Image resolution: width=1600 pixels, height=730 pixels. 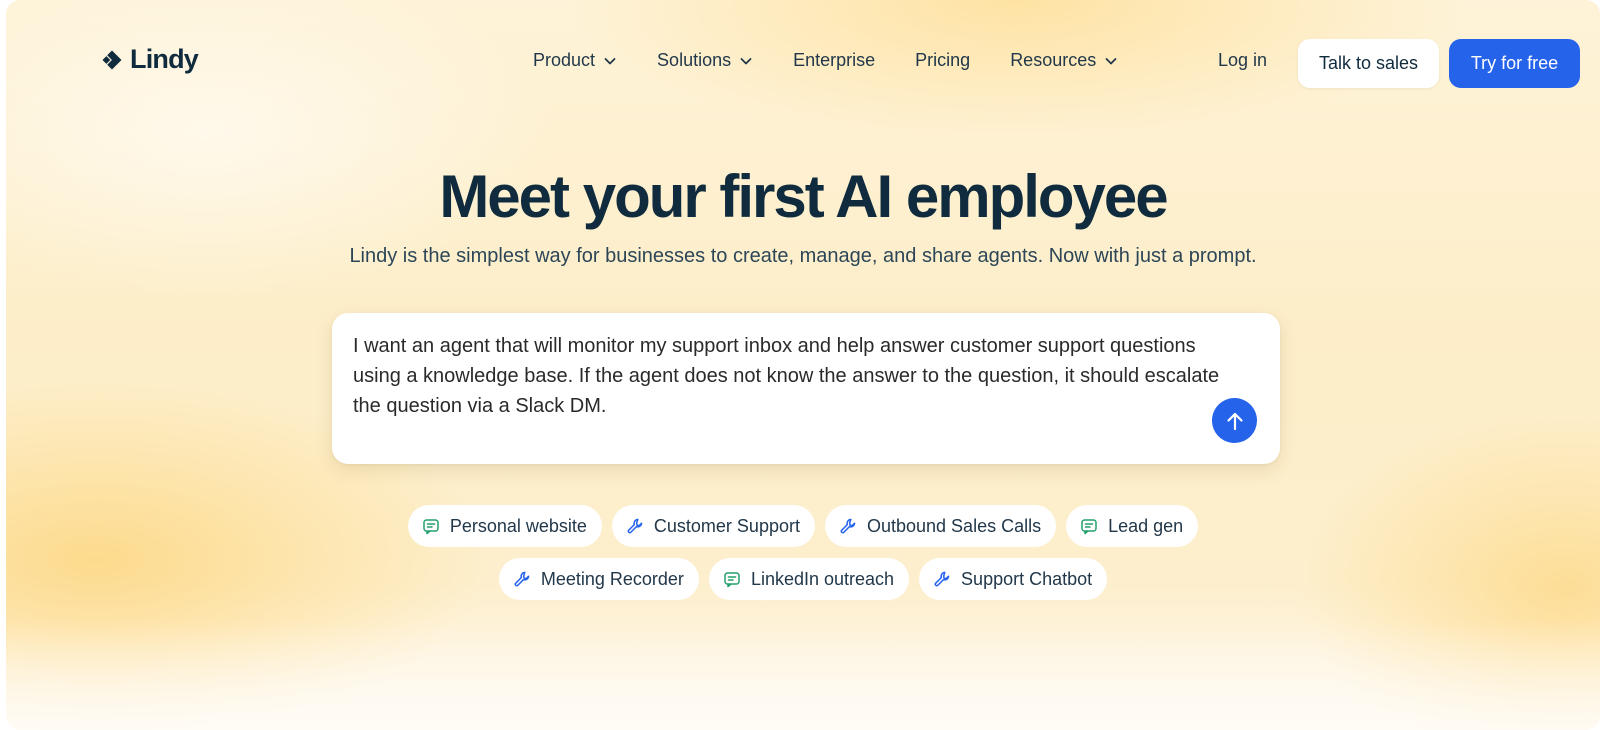 What do you see at coordinates (112, 59) in the screenshot?
I see `lindy-logo-icon` at bounding box center [112, 59].